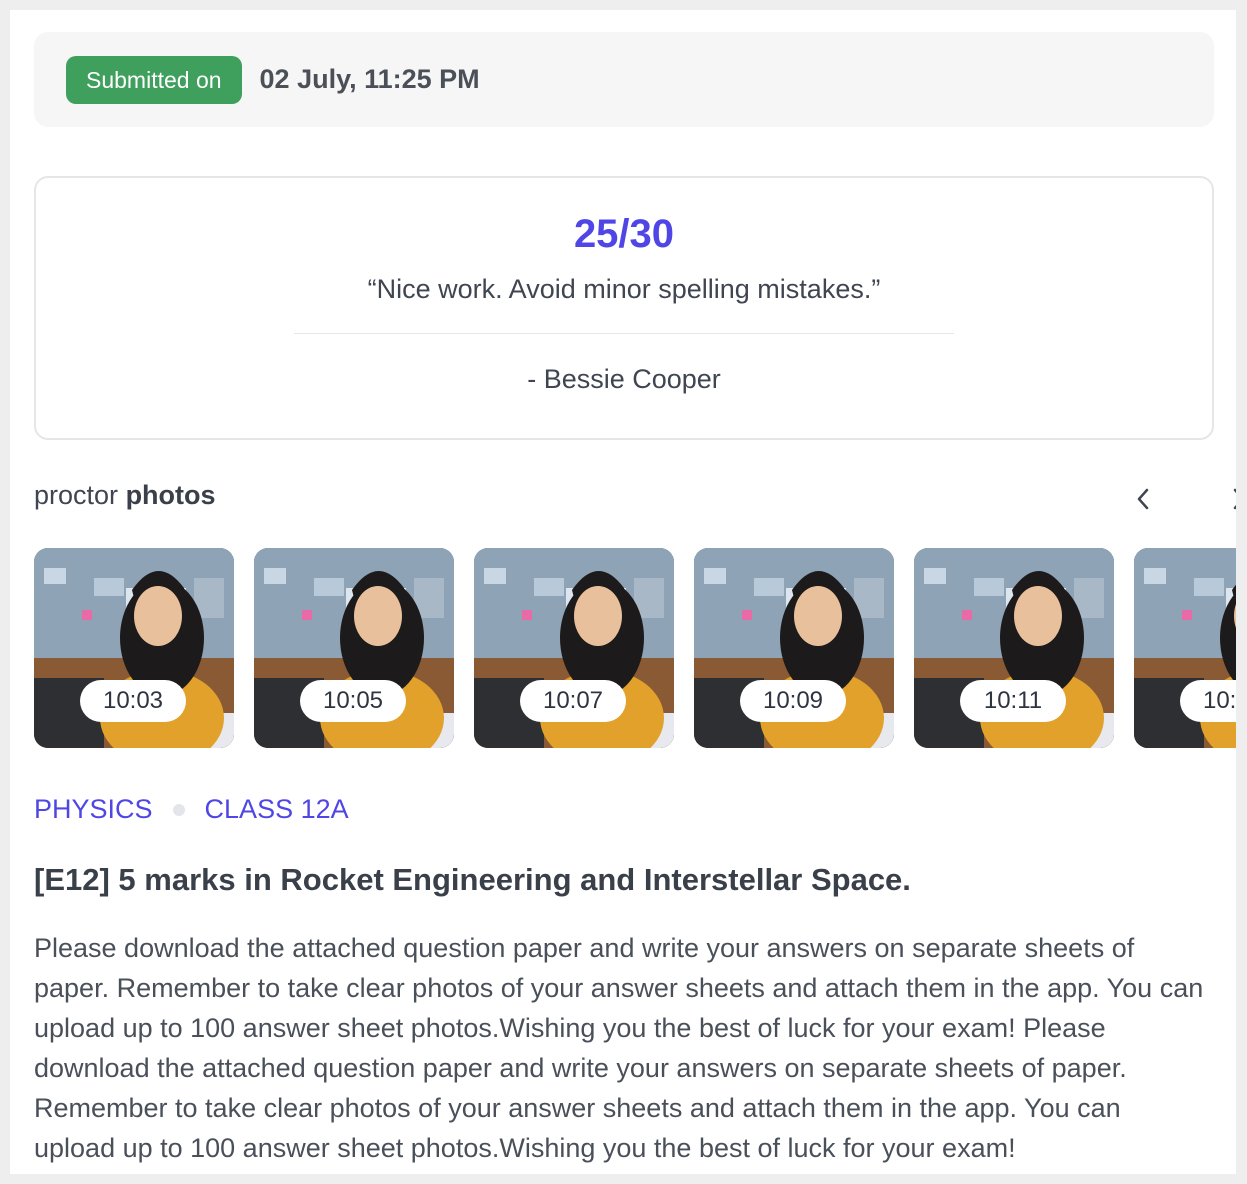 The image size is (1247, 1184). Describe the element at coordinates (354, 648) in the screenshot. I see `proctor-photo: 10:05` at that location.